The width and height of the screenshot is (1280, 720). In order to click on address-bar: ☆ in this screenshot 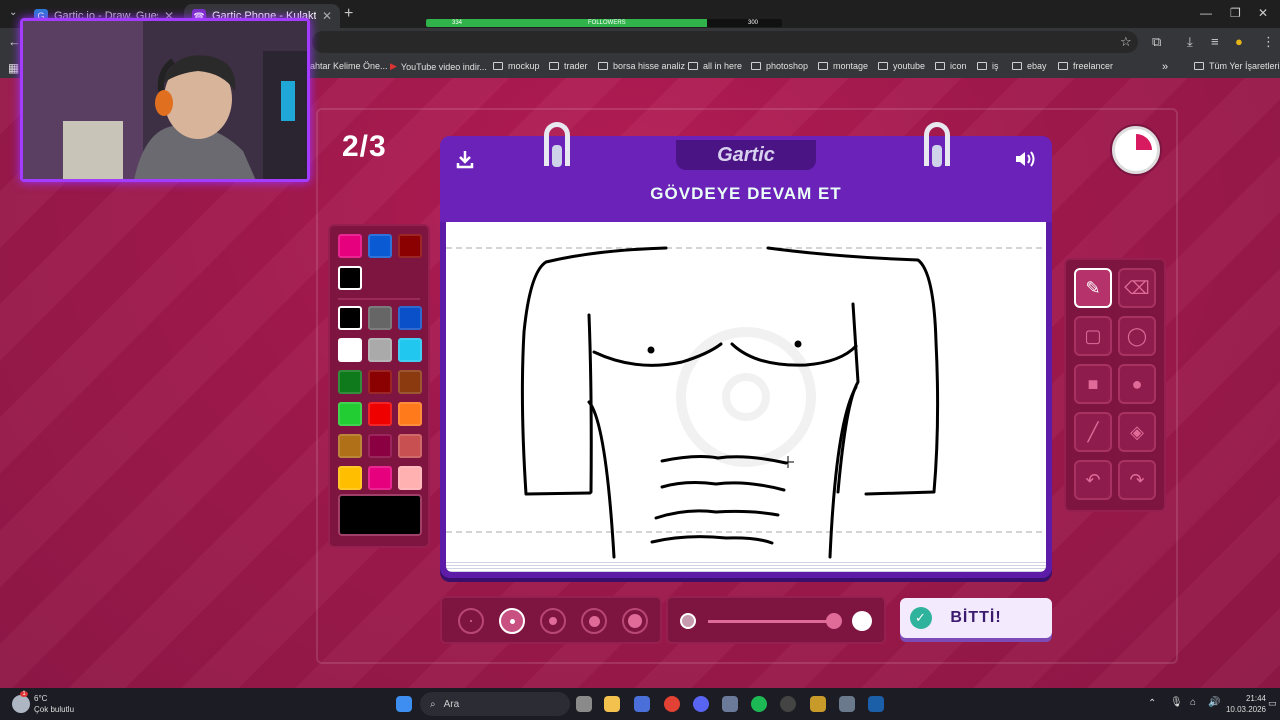, I will do `click(725, 42)`.